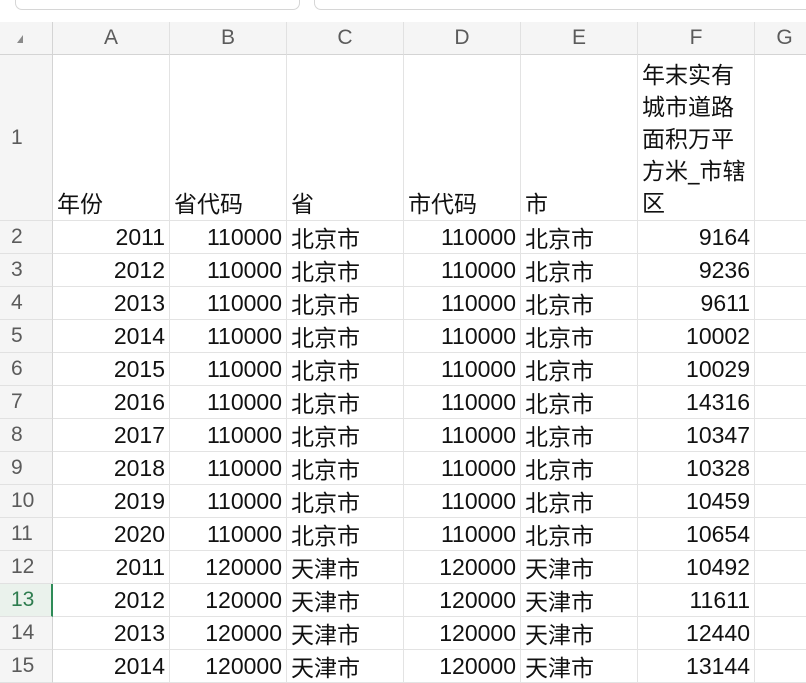 The height and width of the screenshot is (683, 806). What do you see at coordinates (345, 336) in the screenshot?
I see `cell-c-5: 北京市` at bounding box center [345, 336].